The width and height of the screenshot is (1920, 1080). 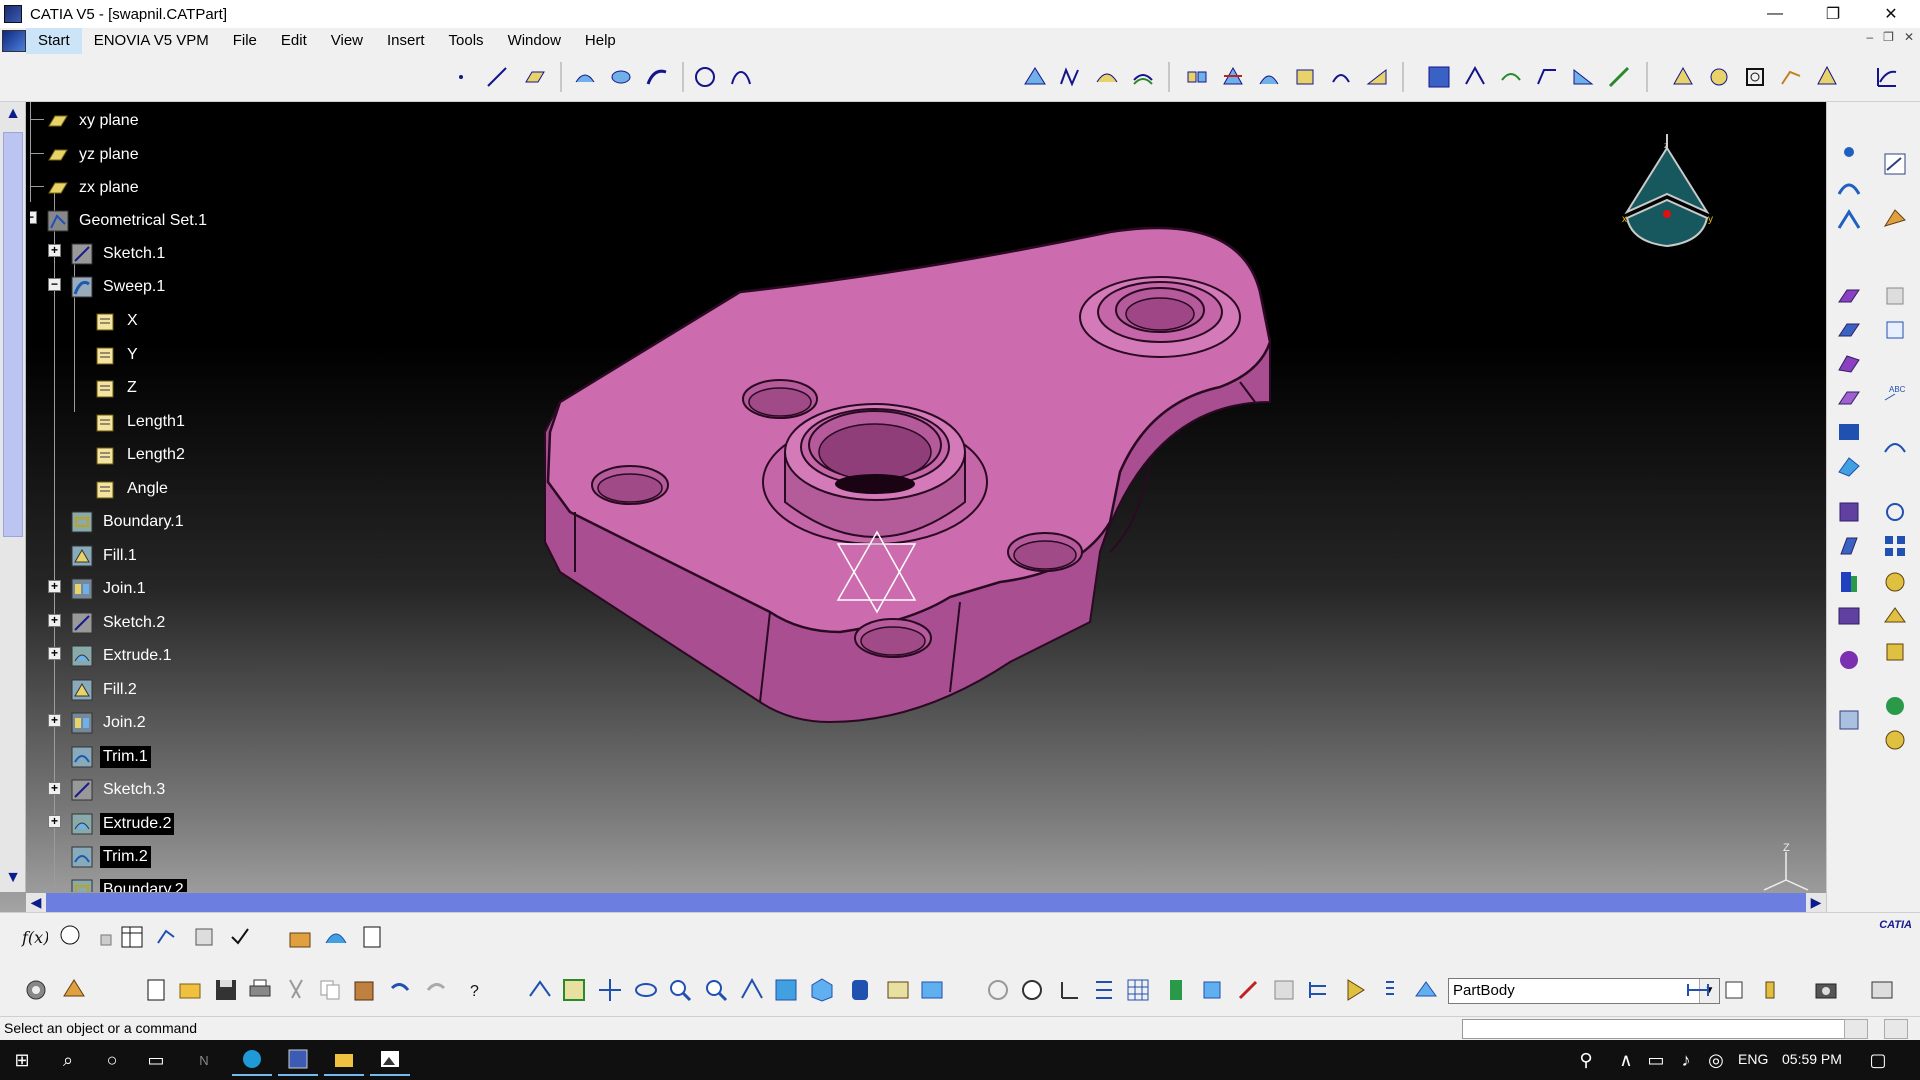 I want to click on current-body-select: PartBody ▼, so click(x=1584, y=991).